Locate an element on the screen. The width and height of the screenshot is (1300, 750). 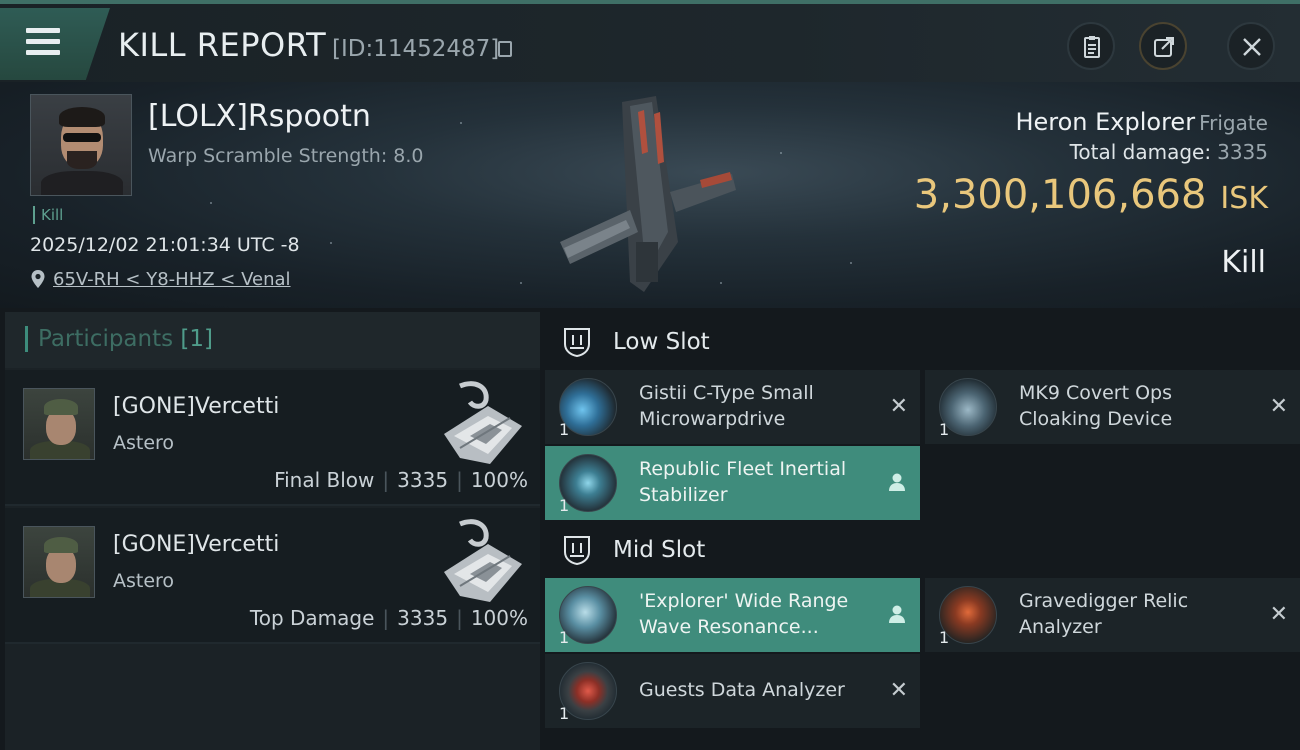
copy-icon is located at coordinates (505, 49).